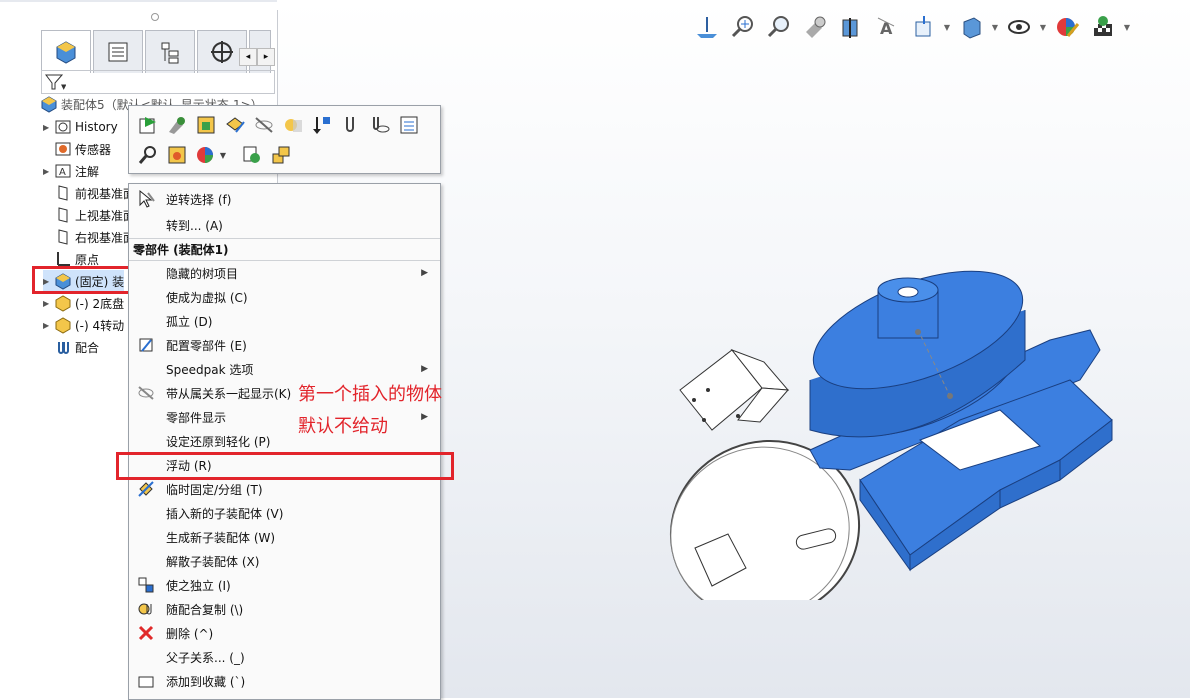 This screenshot has width=1190, height=700. What do you see at coordinates (815, 27) in the screenshot?
I see `previous-view-icon` at bounding box center [815, 27].